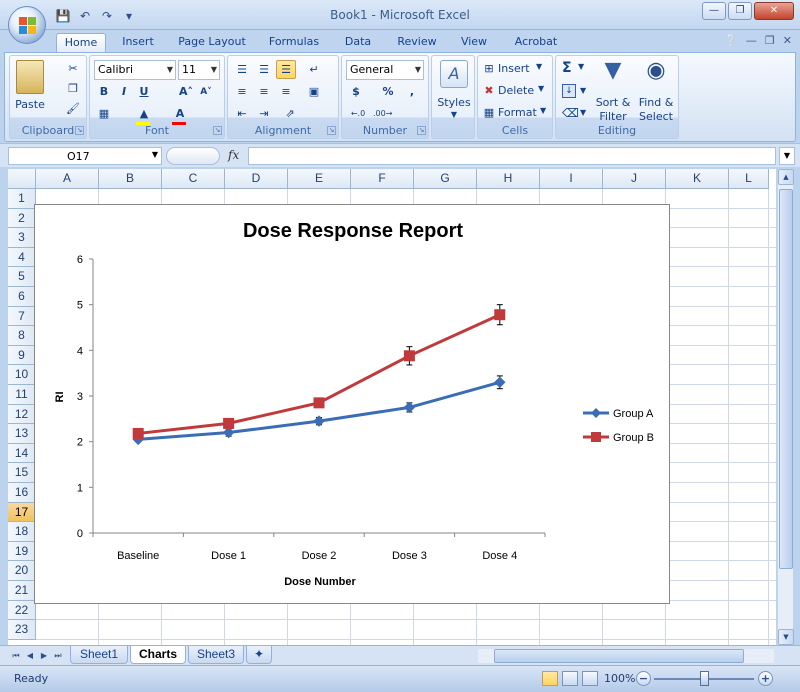 The image size is (800, 692). I want to click on ribbon-restore-icon: ❐, so click(770, 40).